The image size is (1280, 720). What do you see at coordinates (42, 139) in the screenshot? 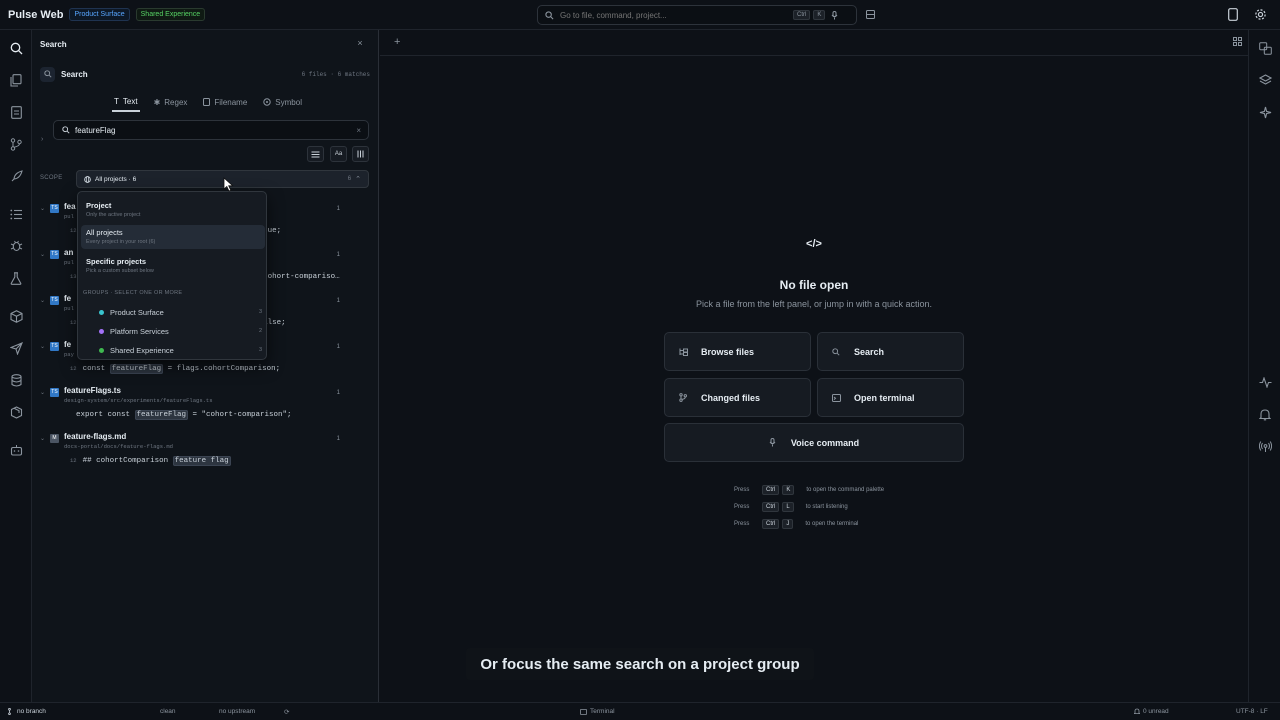
I see `chevron-right-icon: ›` at bounding box center [42, 139].